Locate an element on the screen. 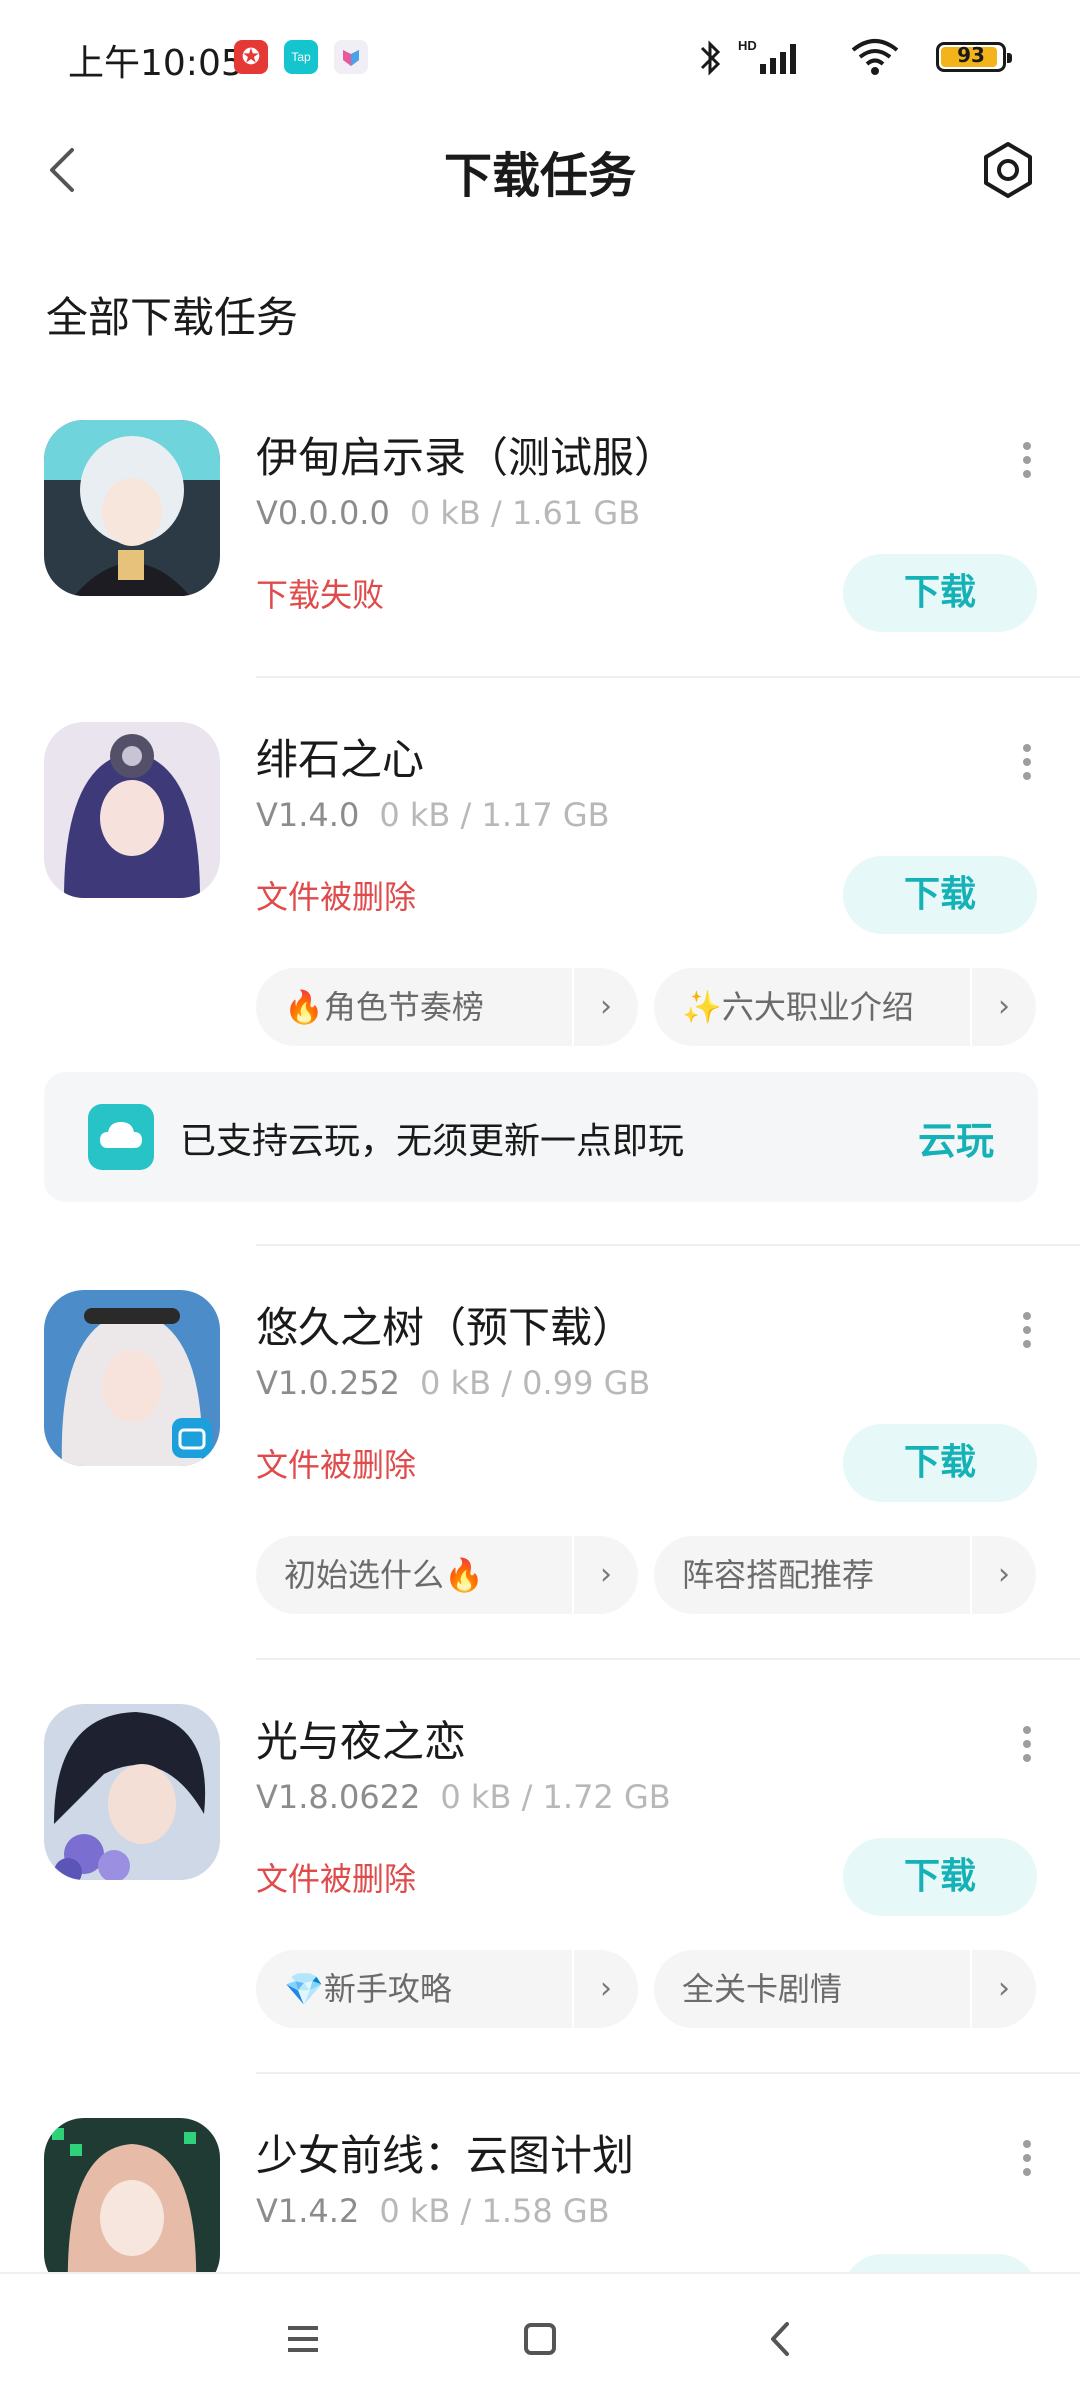 The image size is (1080, 2400). status-time: 上午10:05 is located at coordinates (156, 63).